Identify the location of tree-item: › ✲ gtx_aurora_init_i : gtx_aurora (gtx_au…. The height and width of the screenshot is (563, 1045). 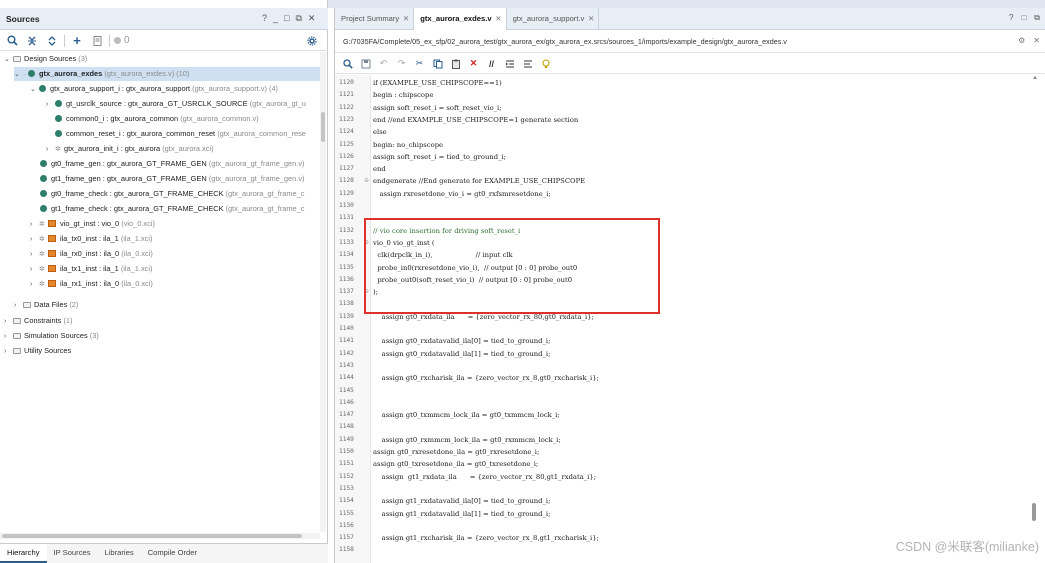
(130, 149).